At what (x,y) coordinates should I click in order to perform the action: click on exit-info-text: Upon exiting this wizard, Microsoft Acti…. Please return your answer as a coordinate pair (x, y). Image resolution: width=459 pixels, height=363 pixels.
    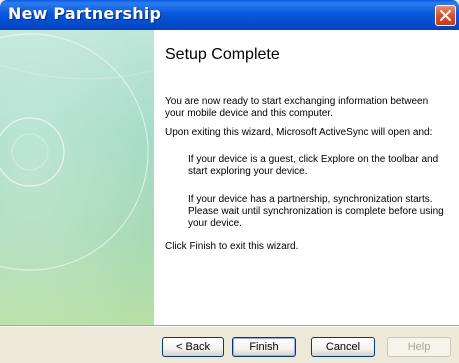
    Looking at the image, I should click on (299, 132).